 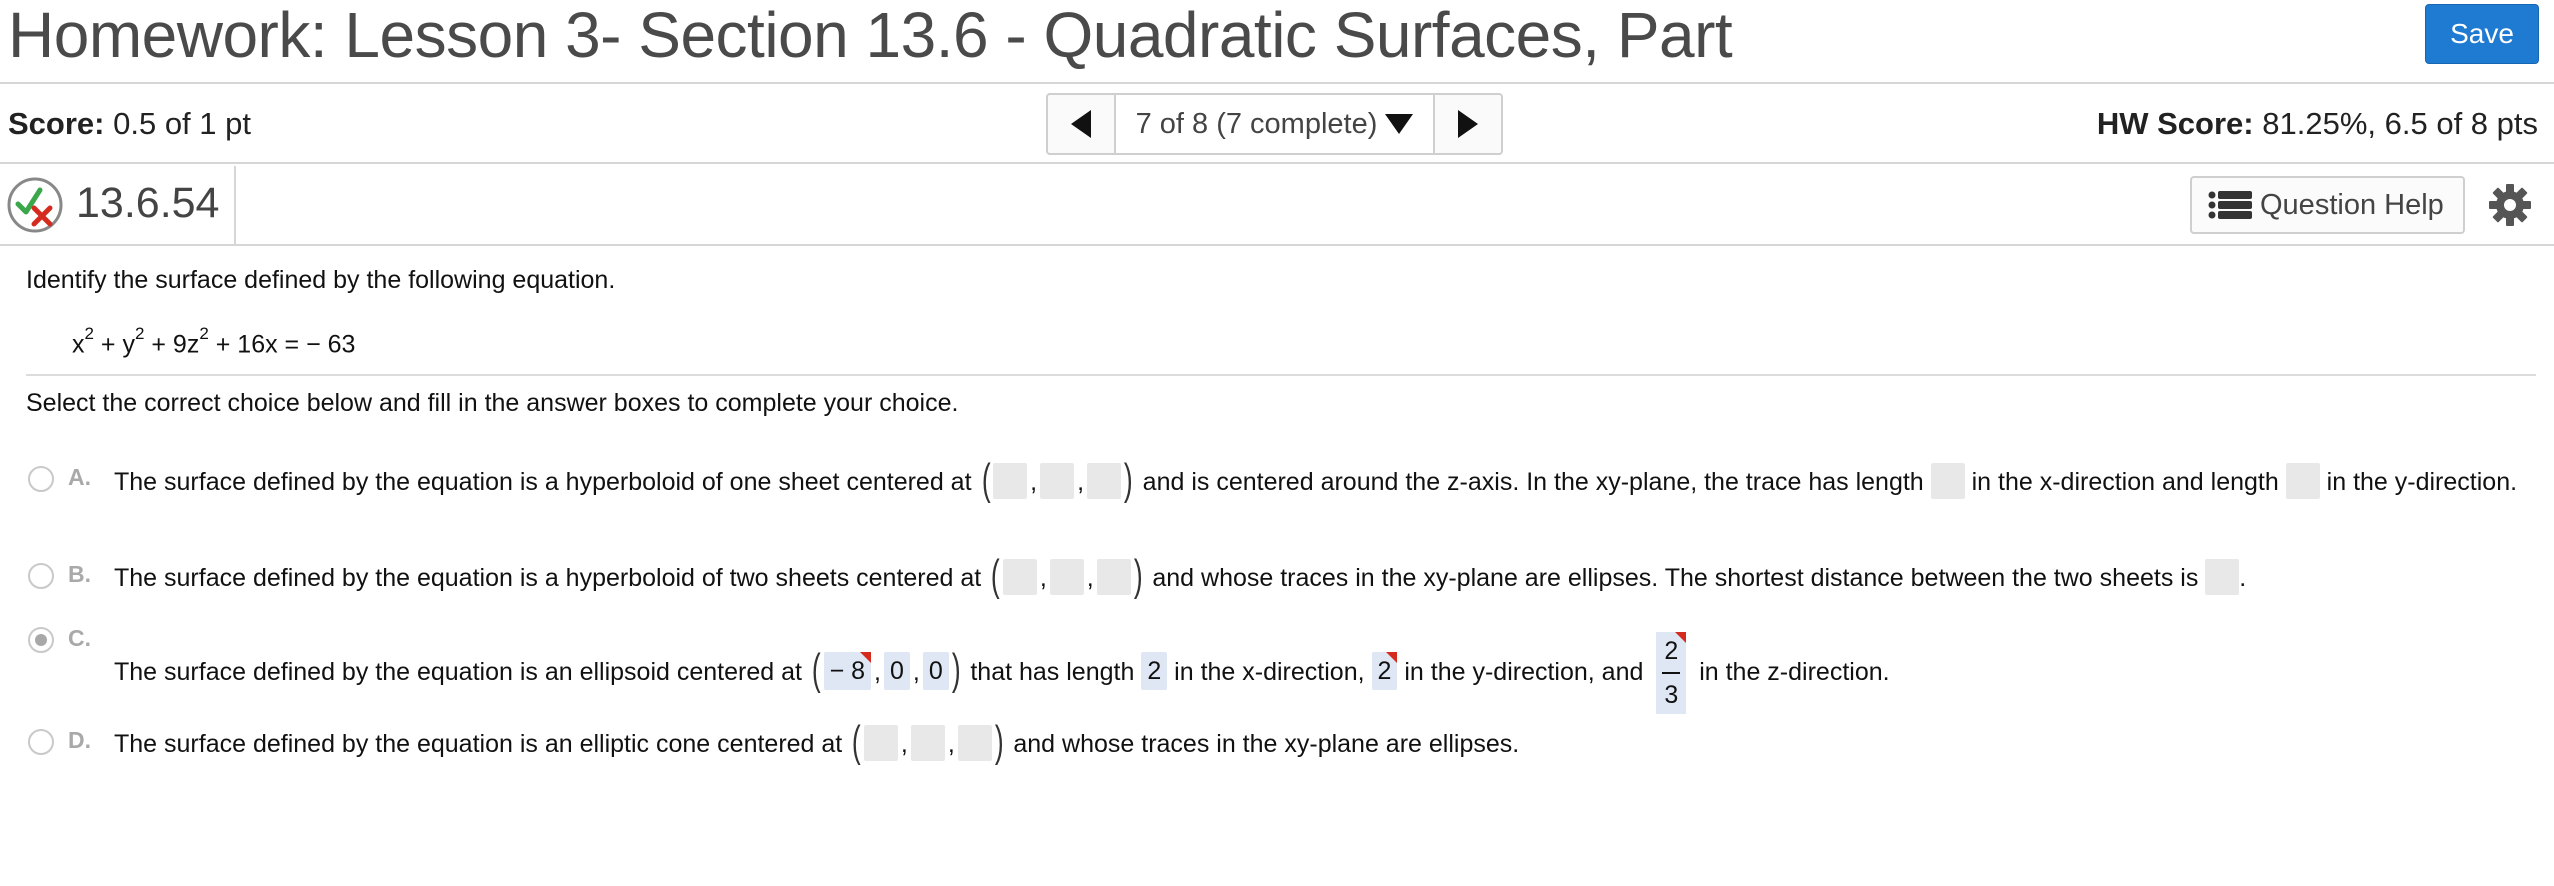 I want to click on choice-a-radio, so click(x=41, y=479).